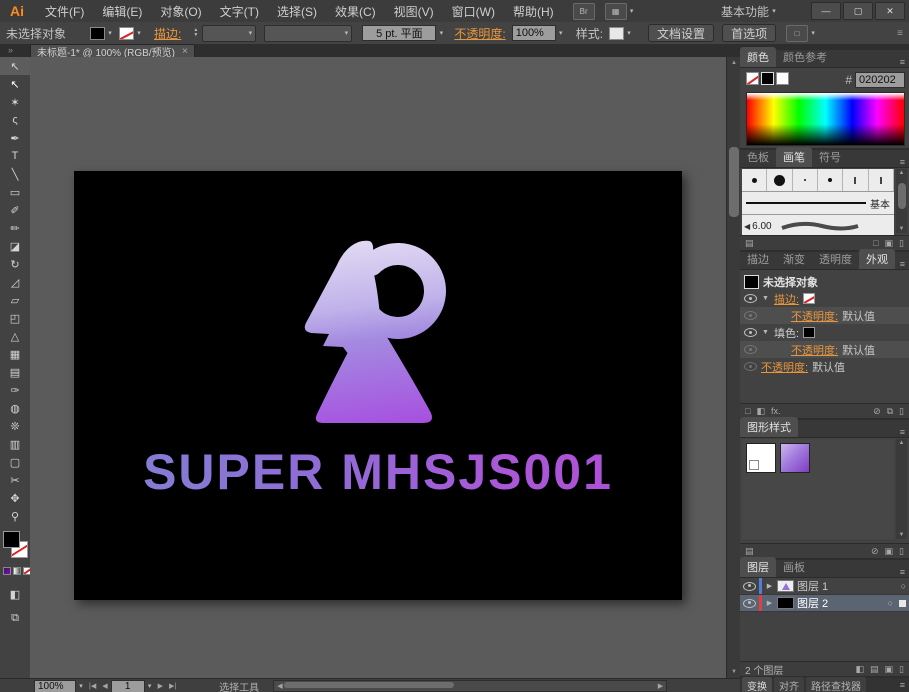 Image resolution: width=909 pixels, height=692 pixels. Describe the element at coordinates (239, 11) in the screenshot. I see `menu-type: 文字(T)` at that location.